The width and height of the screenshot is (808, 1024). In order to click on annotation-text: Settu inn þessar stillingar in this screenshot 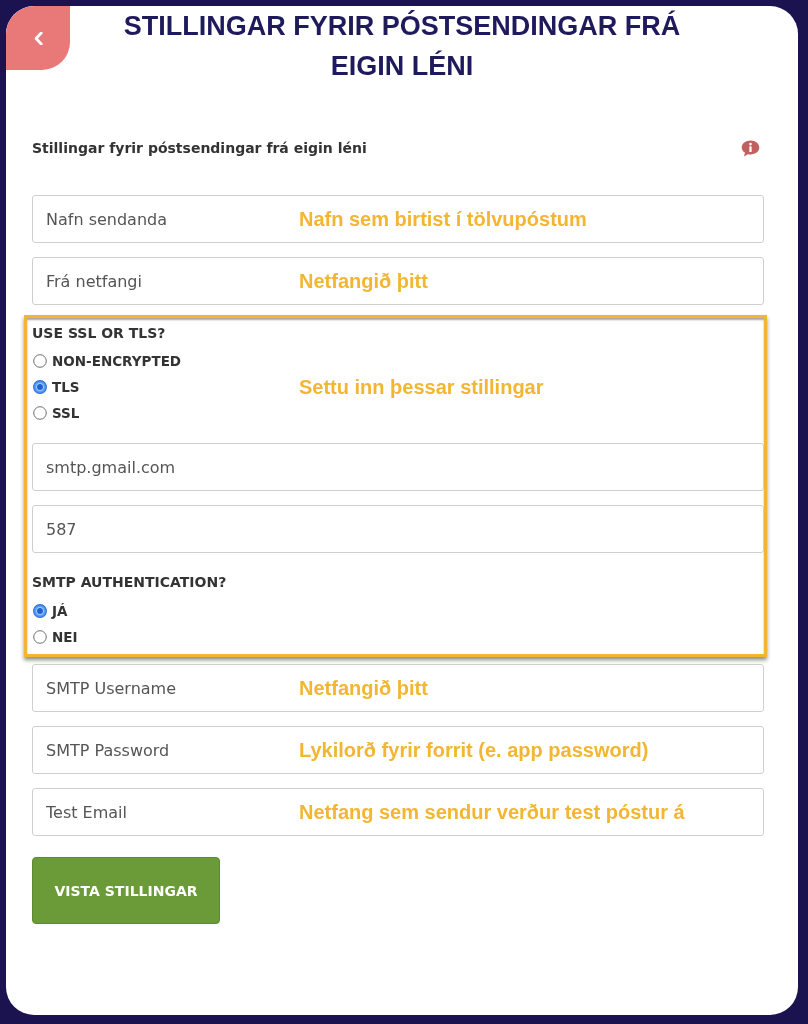, I will do `click(422, 387)`.